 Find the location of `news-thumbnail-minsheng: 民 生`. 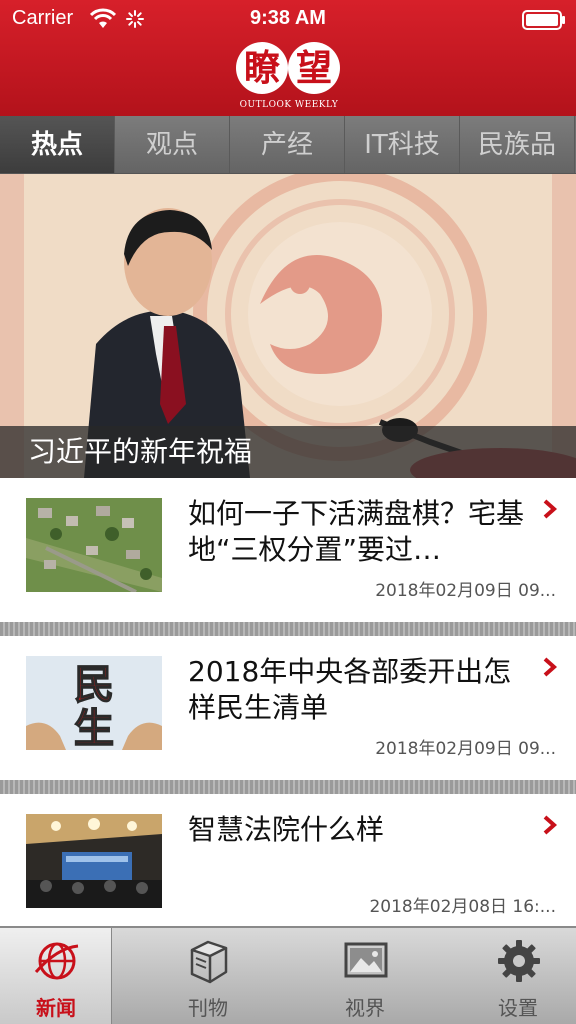

news-thumbnail-minsheng: 民 生 is located at coordinates (94, 703).